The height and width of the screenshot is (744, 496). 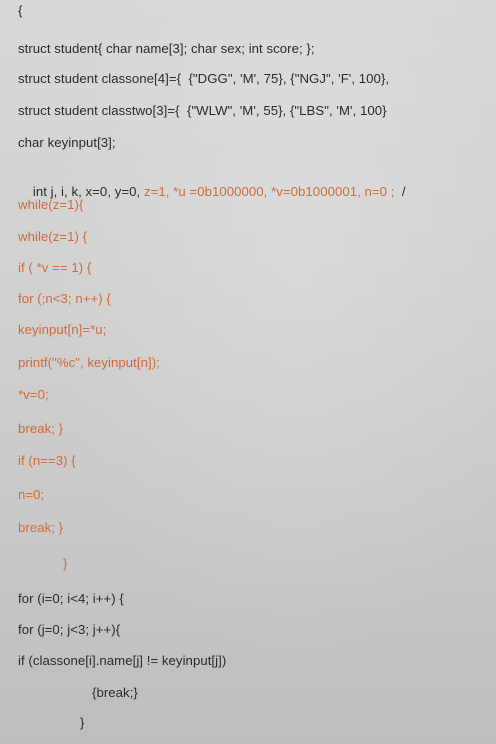 I want to click on code-line: n=0;, so click(x=257, y=495).